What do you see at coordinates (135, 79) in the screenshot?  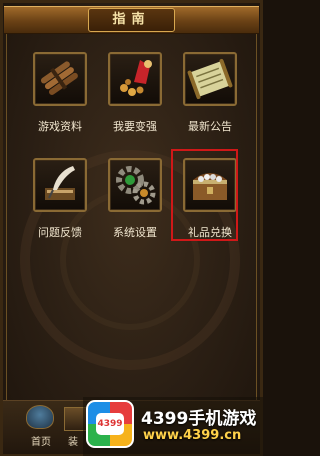 I see `potion-bag-icon` at bounding box center [135, 79].